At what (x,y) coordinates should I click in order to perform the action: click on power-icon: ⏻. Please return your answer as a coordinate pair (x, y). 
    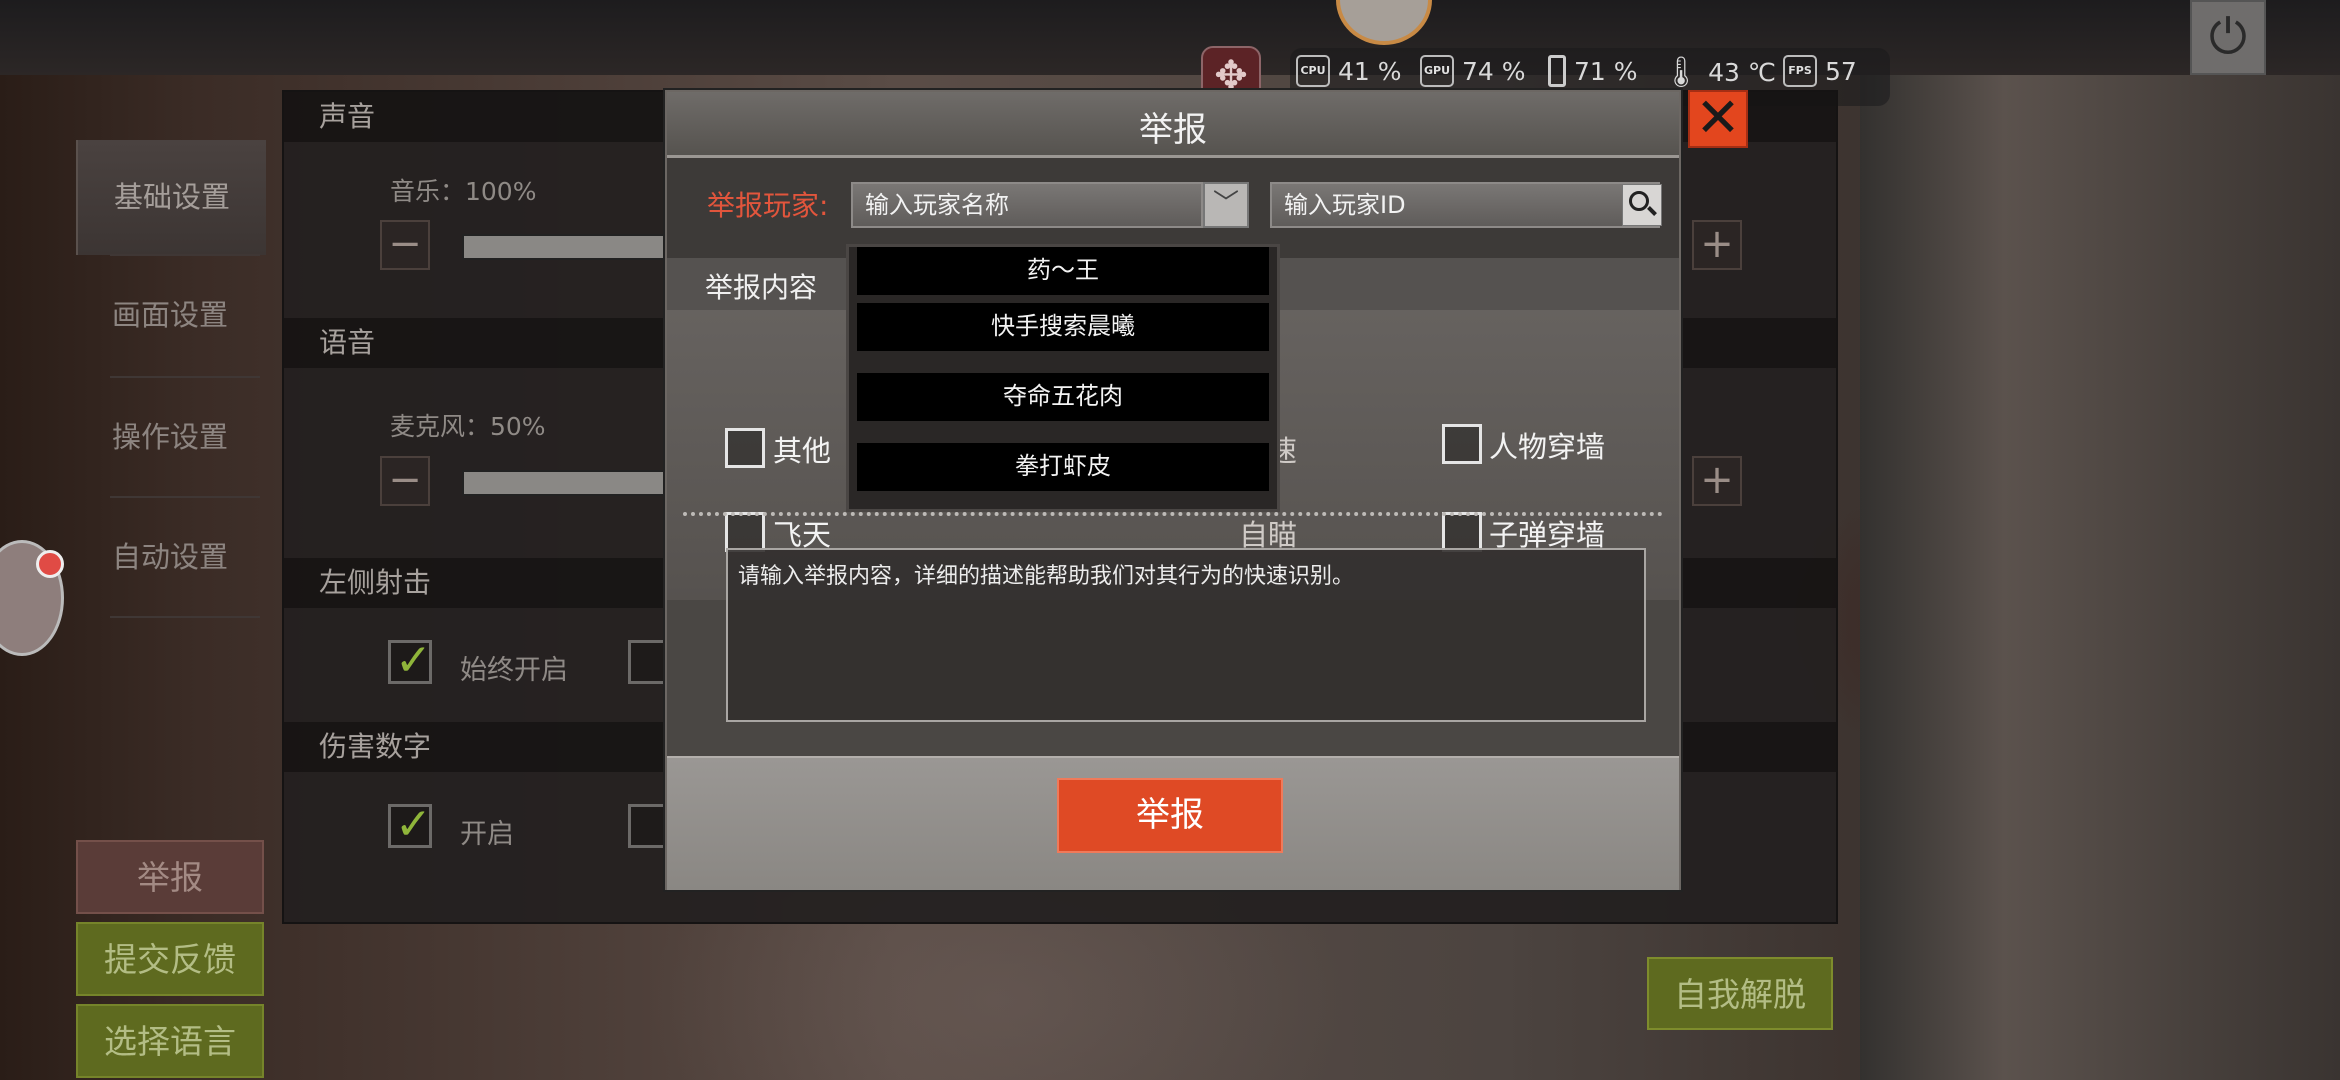
    Looking at the image, I should click on (2228, 37).